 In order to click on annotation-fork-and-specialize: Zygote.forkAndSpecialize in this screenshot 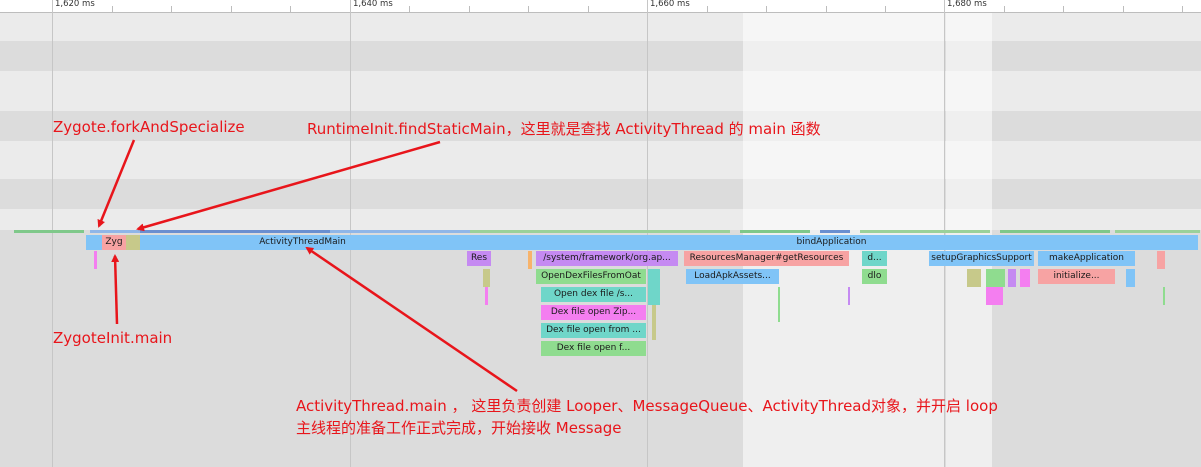, I will do `click(149, 127)`.